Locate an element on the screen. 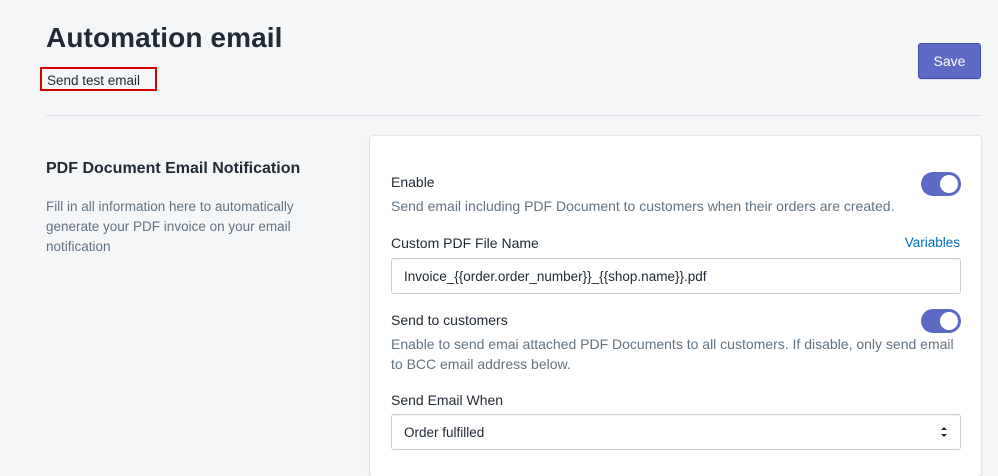 The height and width of the screenshot is (476, 998). selected-option: Order fulfilled is located at coordinates (444, 432).